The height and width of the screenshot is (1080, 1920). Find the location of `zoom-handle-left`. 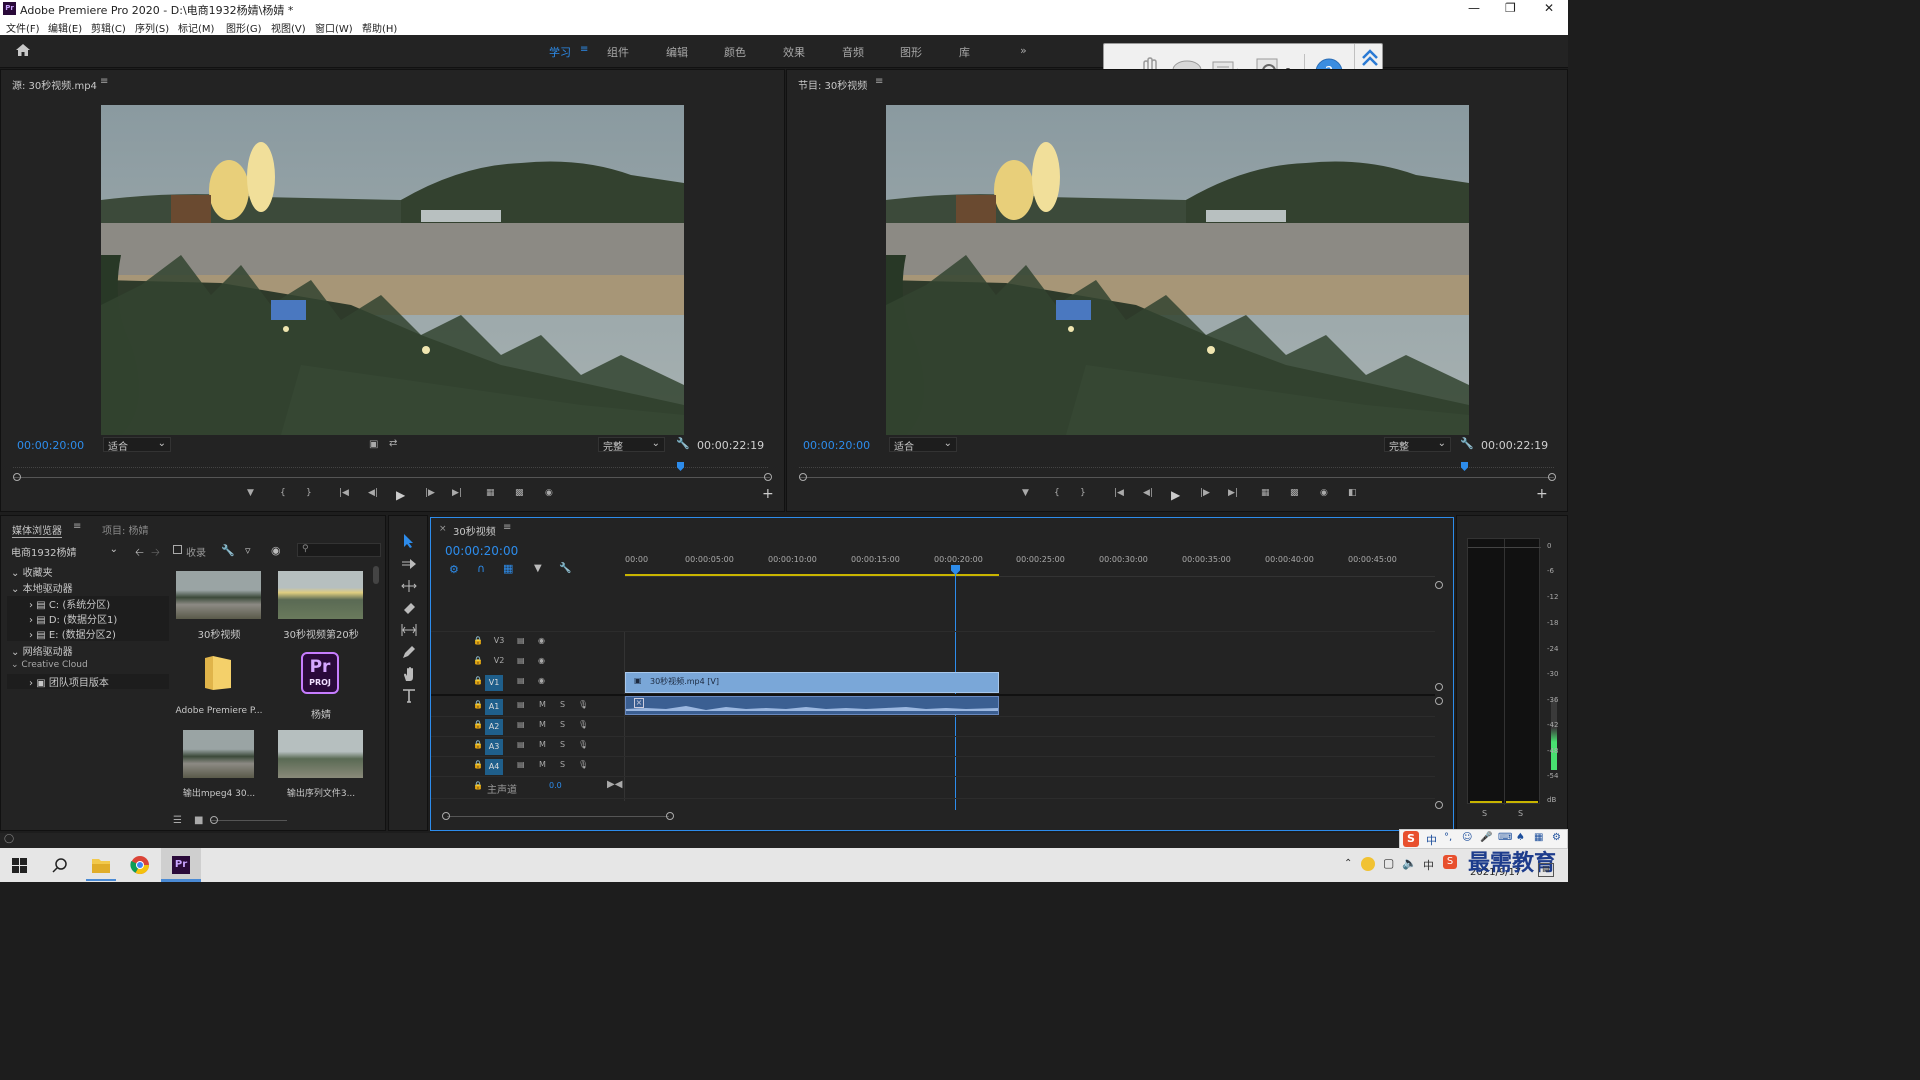

zoom-handle-left is located at coordinates (803, 477).